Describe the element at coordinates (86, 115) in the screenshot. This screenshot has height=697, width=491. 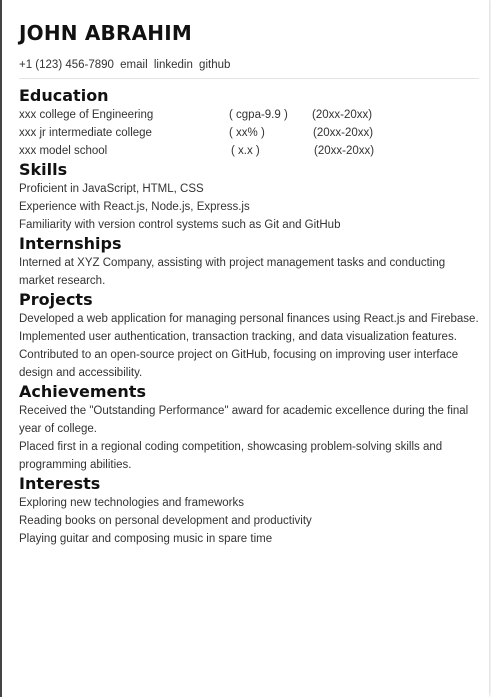
I see `school-name: xxx college of Engineering` at that location.